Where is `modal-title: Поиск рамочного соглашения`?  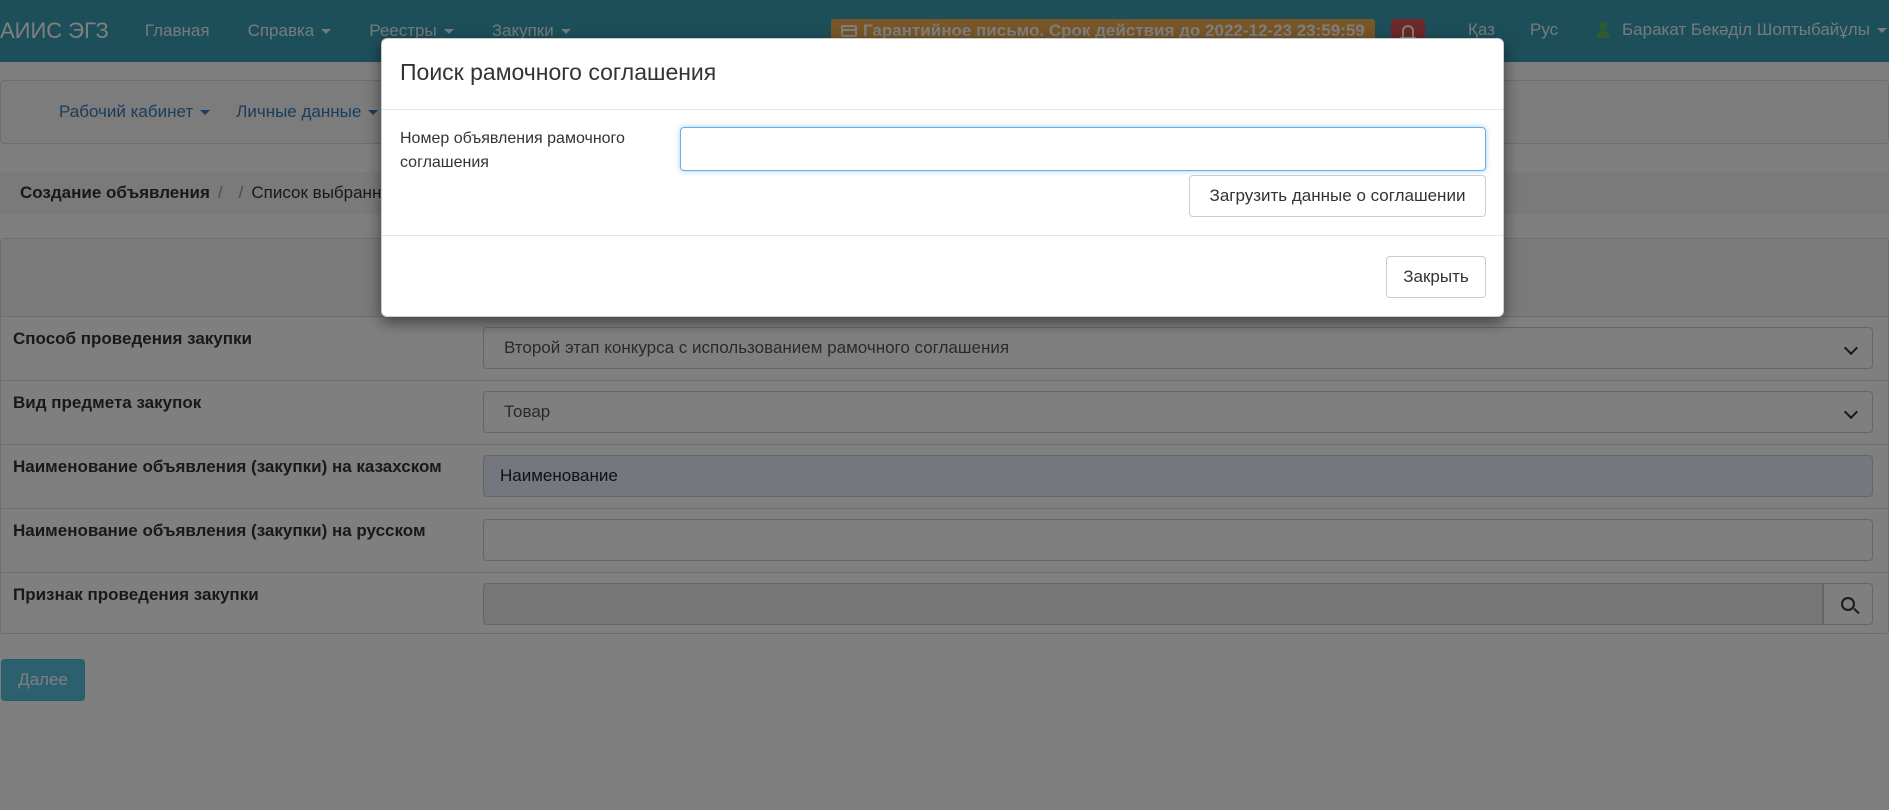 modal-title: Поиск рамочного соглашения is located at coordinates (558, 72).